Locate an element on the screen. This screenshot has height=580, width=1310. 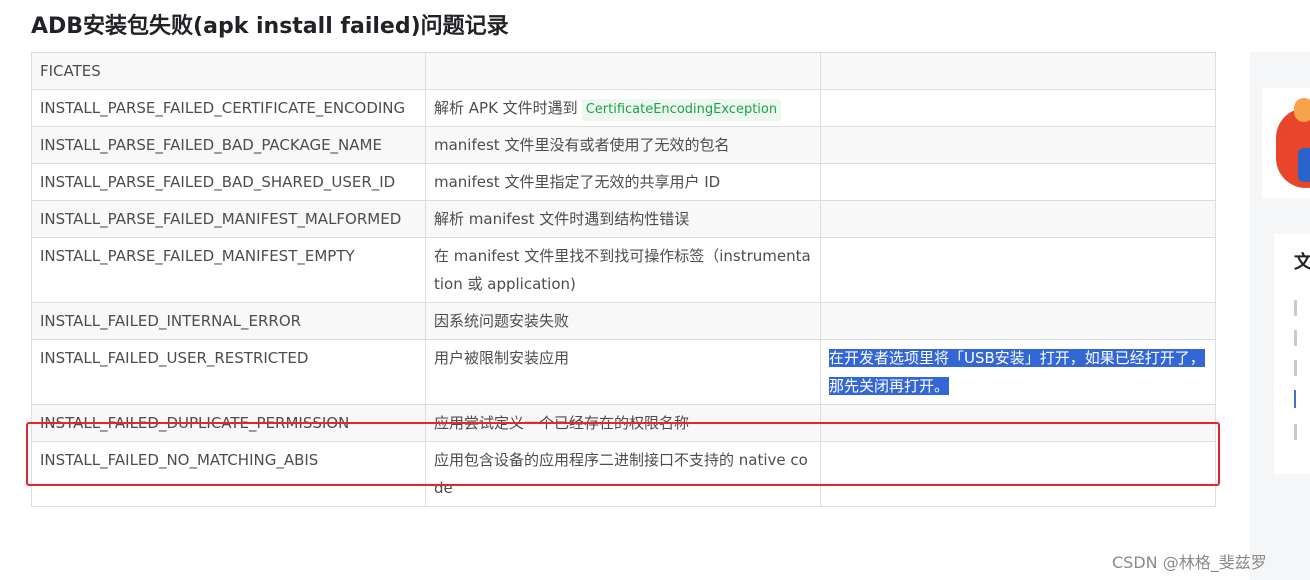
solution-cell: 在开发者选项里将「USB安装」打开，如果已经打开了，那先关闭再打开。 is located at coordinates (1018, 372).